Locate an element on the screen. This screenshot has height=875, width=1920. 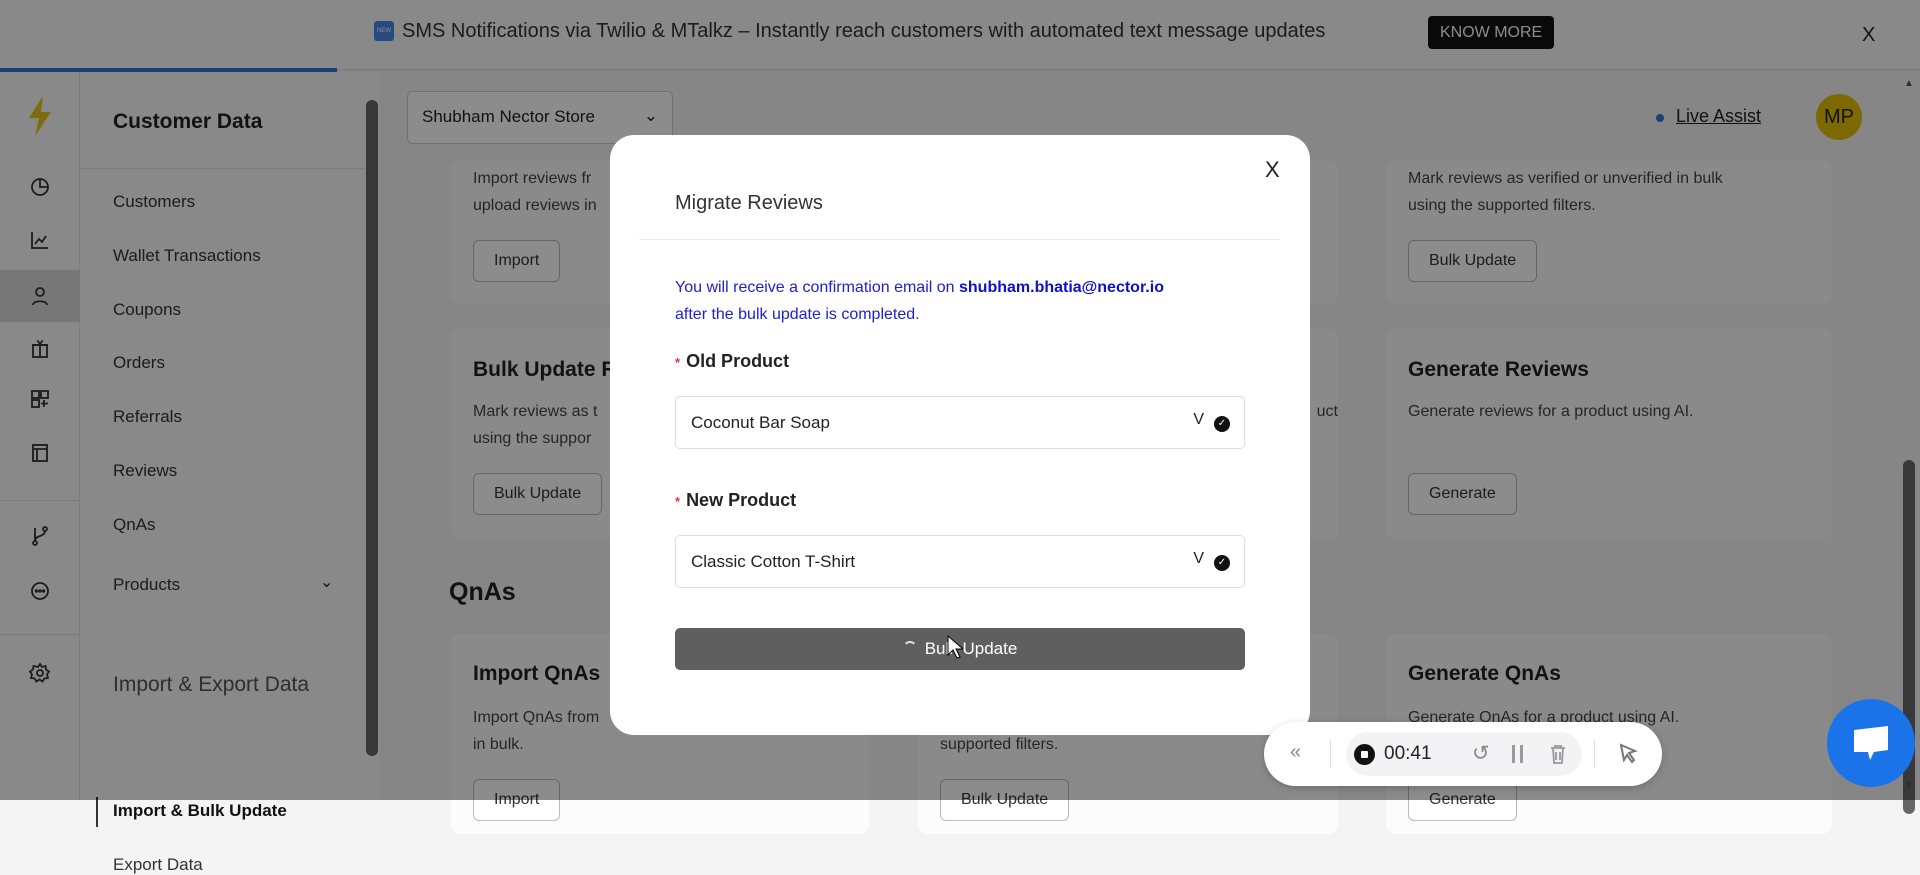
restart-icon: ↺ is located at coordinates (1481, 753).